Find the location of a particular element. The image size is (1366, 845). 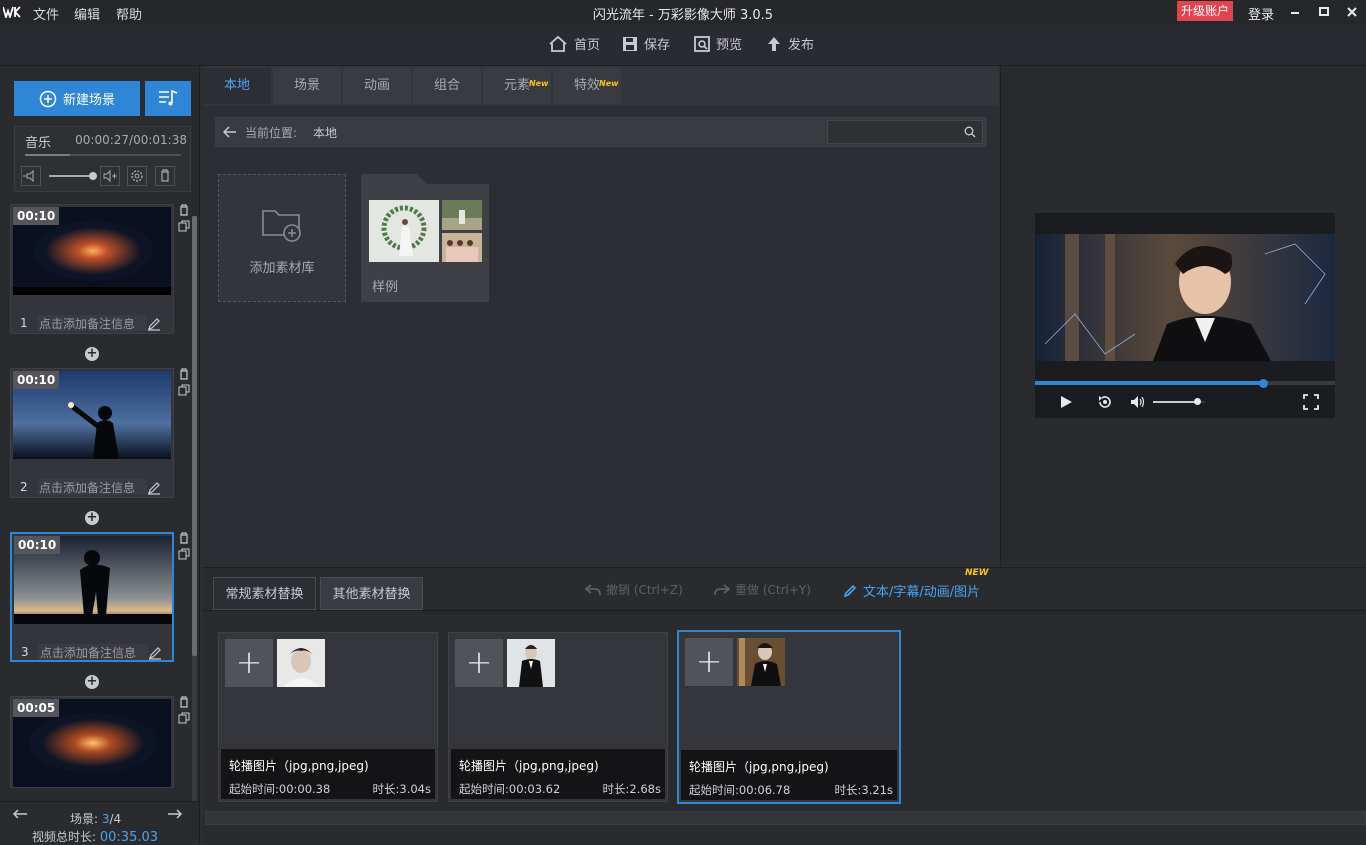

prev-scene-icon is located at coordinates (20, 814).